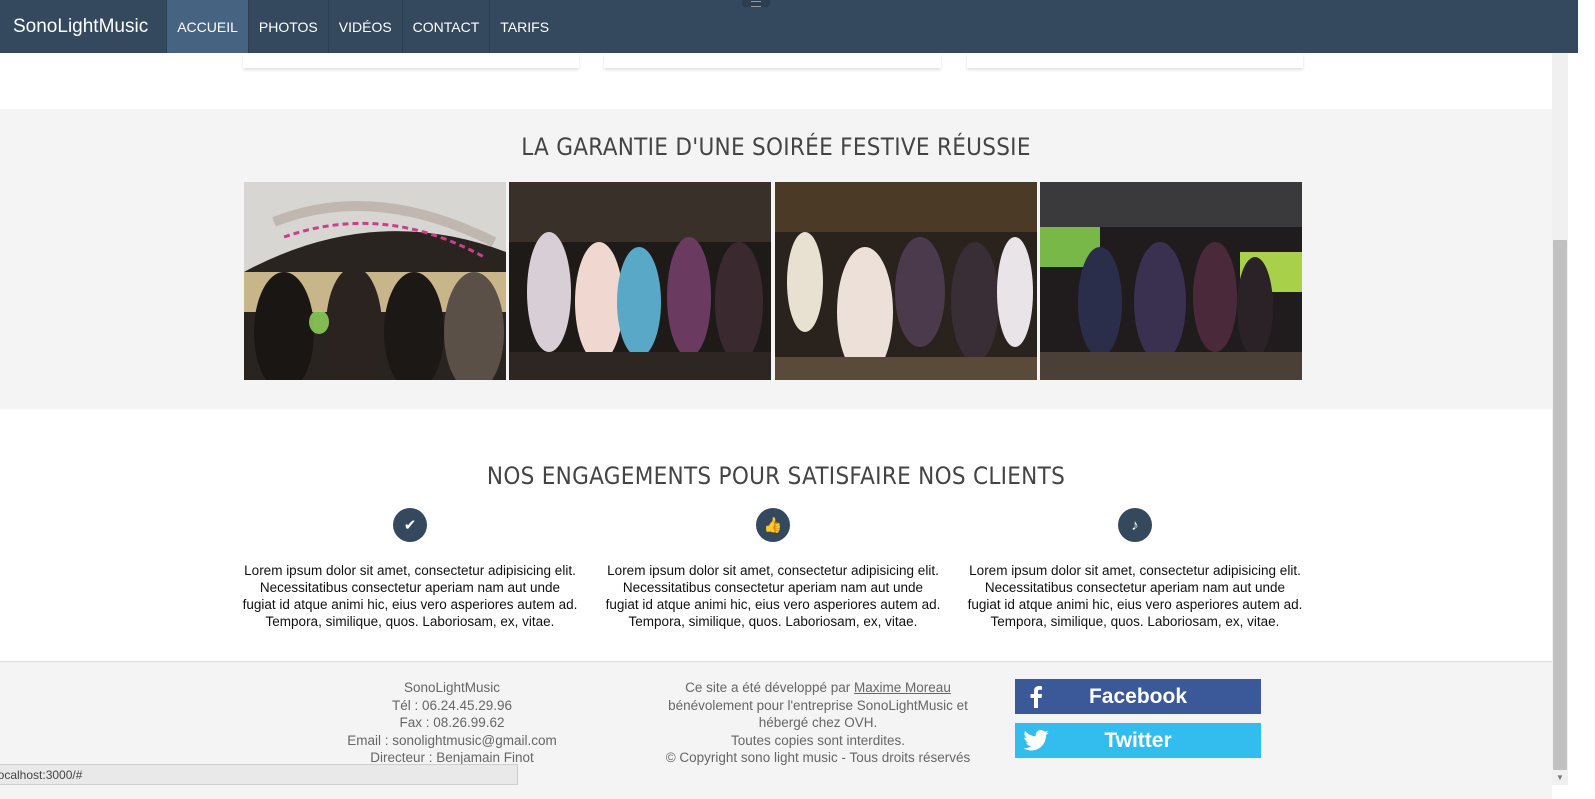 Image resolution: width=1595 pixels, height=799 pixels. Describe the element at coordinates (1135, 525) in the screenshot. I see `music-note-icon: ♪` at that location.